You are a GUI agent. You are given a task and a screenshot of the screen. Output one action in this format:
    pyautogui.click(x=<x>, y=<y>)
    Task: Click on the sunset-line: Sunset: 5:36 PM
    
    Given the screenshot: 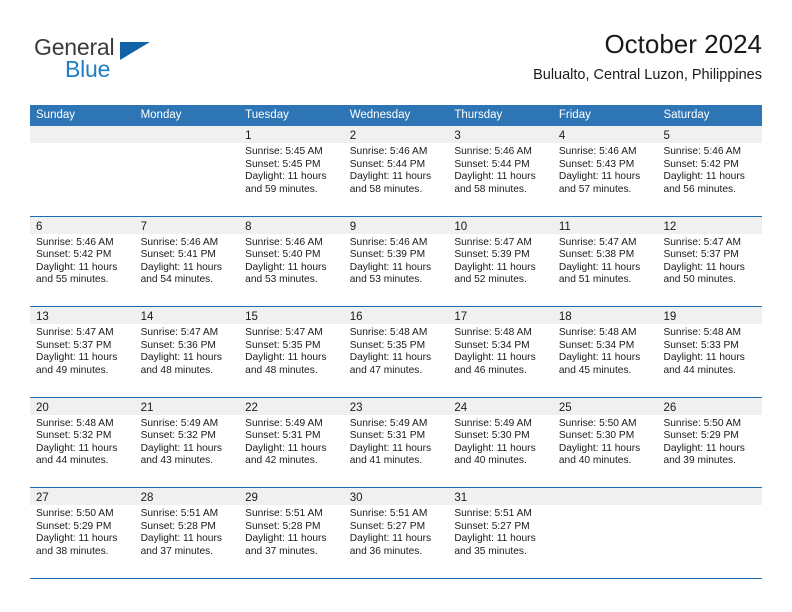 What is the action you would take?
    pyautogui.click(x=178, y=345)
    